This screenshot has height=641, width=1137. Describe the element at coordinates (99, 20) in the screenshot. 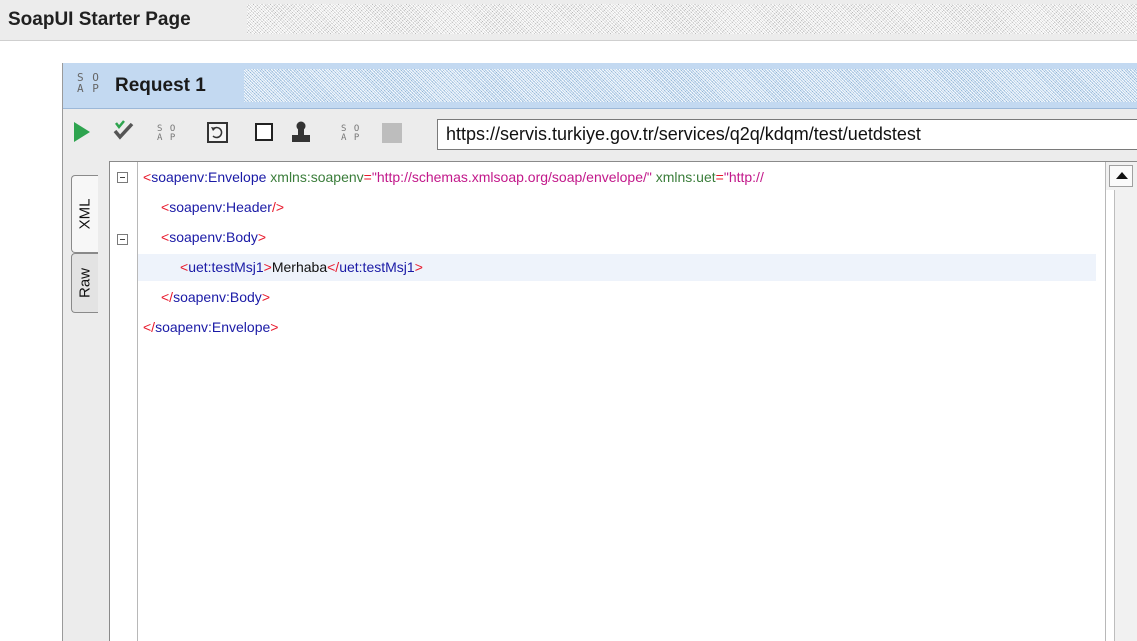

I see `starter-page-tab: SoapUI Starter Page` at that location.